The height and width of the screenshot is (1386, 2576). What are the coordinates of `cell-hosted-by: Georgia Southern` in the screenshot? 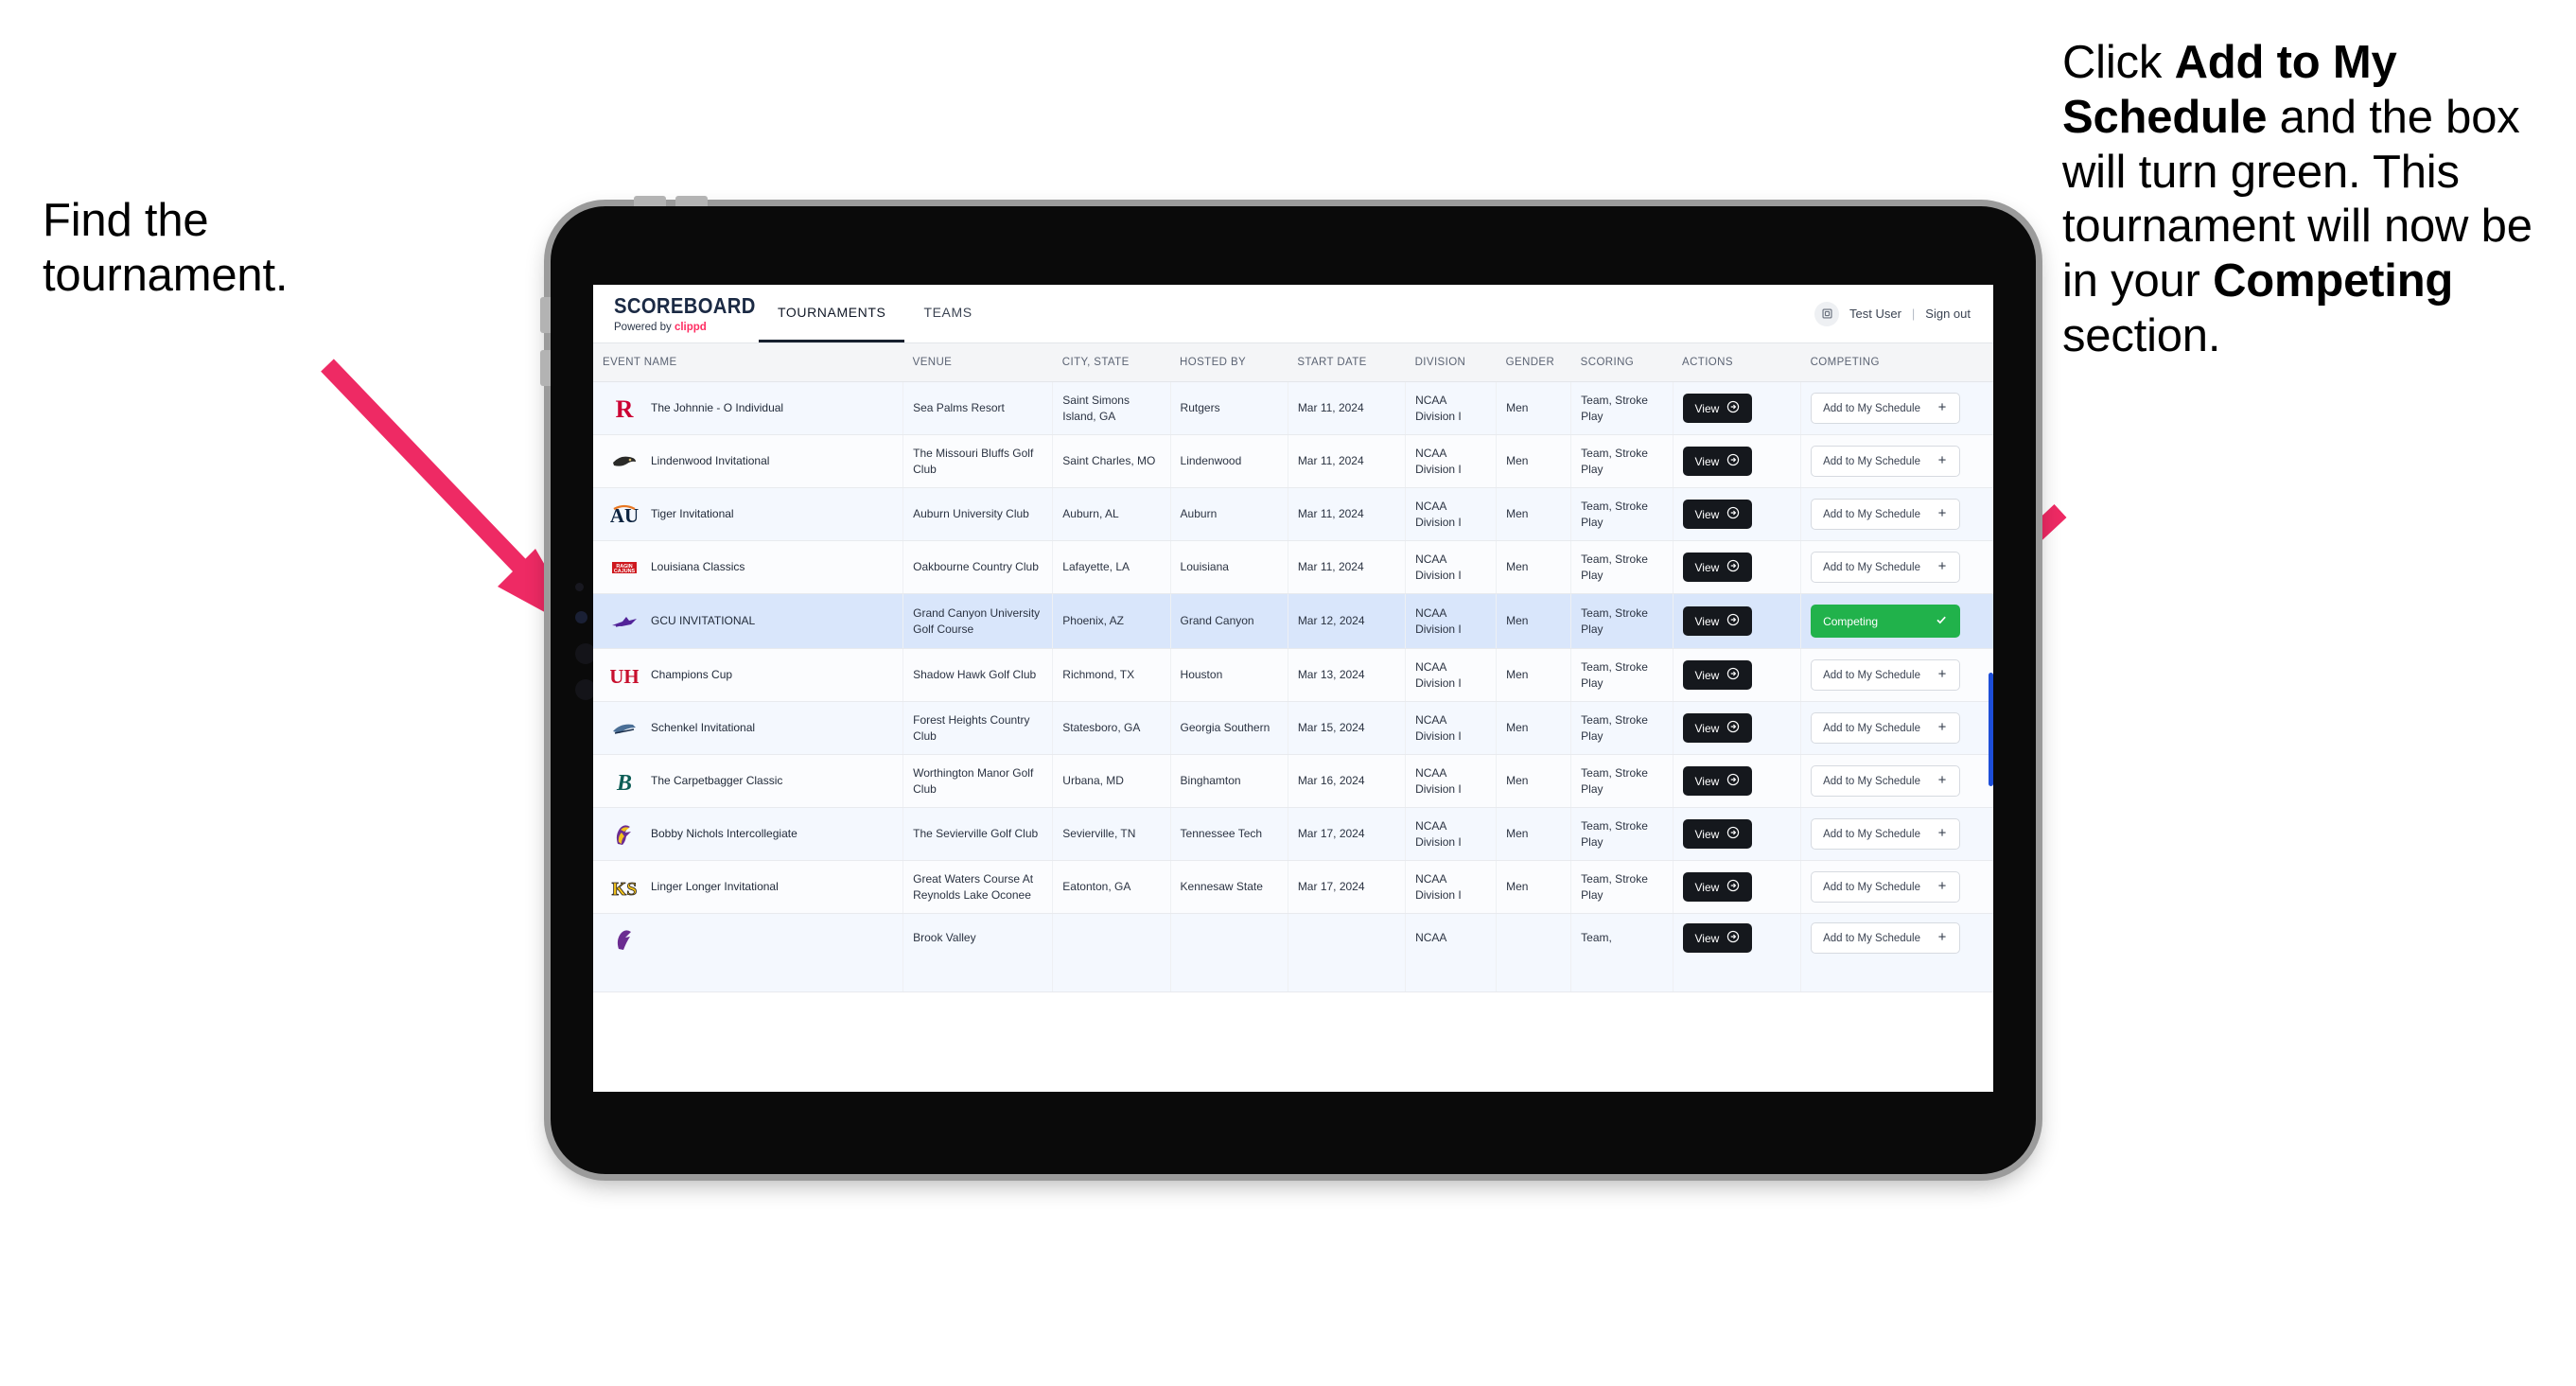 It's located at (1229, 728).